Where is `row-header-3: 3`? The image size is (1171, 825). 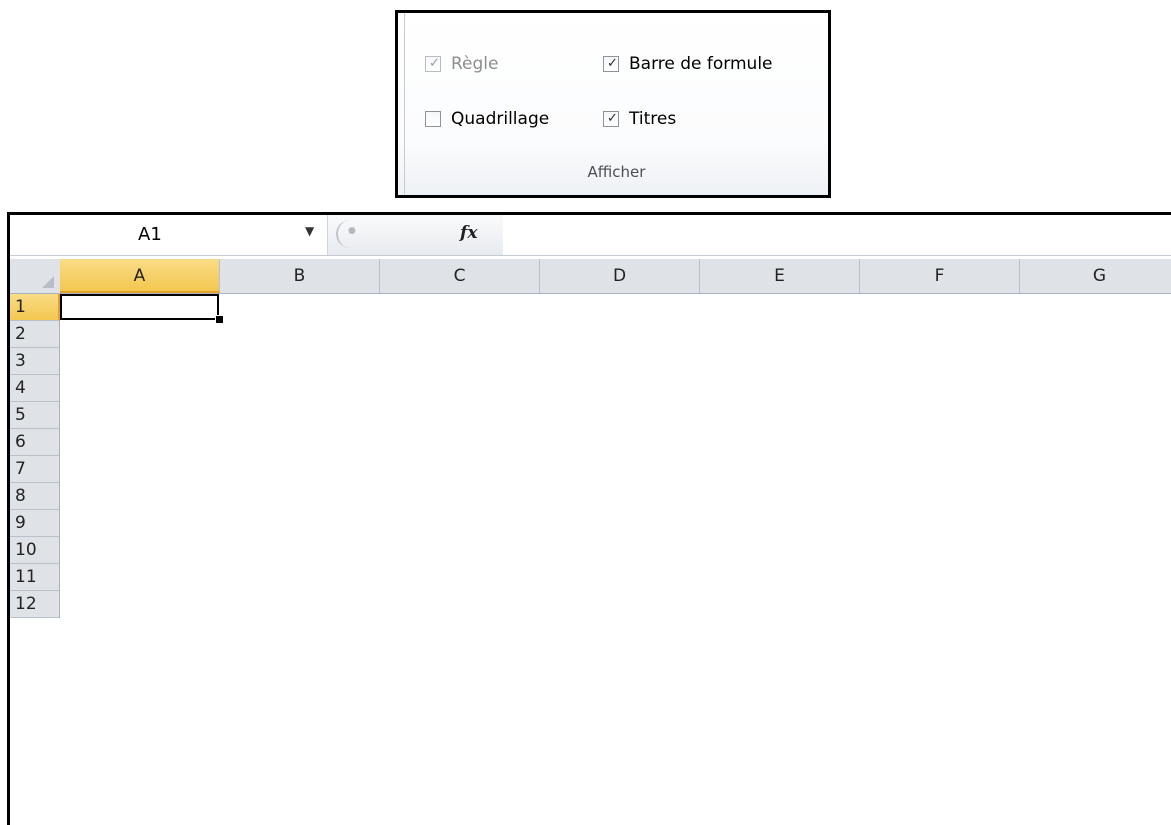
row-header-3: 3 is located at coordinates (35, 361).